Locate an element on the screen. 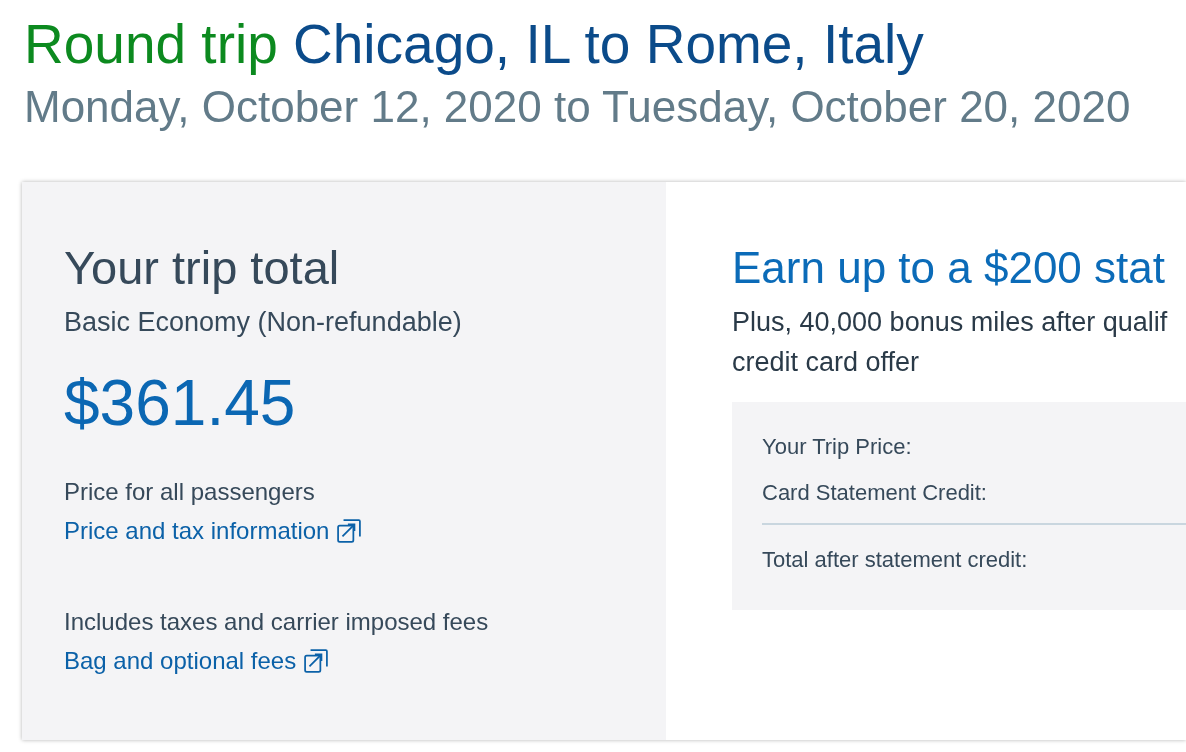 This screenshot has width=1186, height=752. trip-title: Round trip Chicago, IL to Rome, Italy is located at coordinates (474, 44).